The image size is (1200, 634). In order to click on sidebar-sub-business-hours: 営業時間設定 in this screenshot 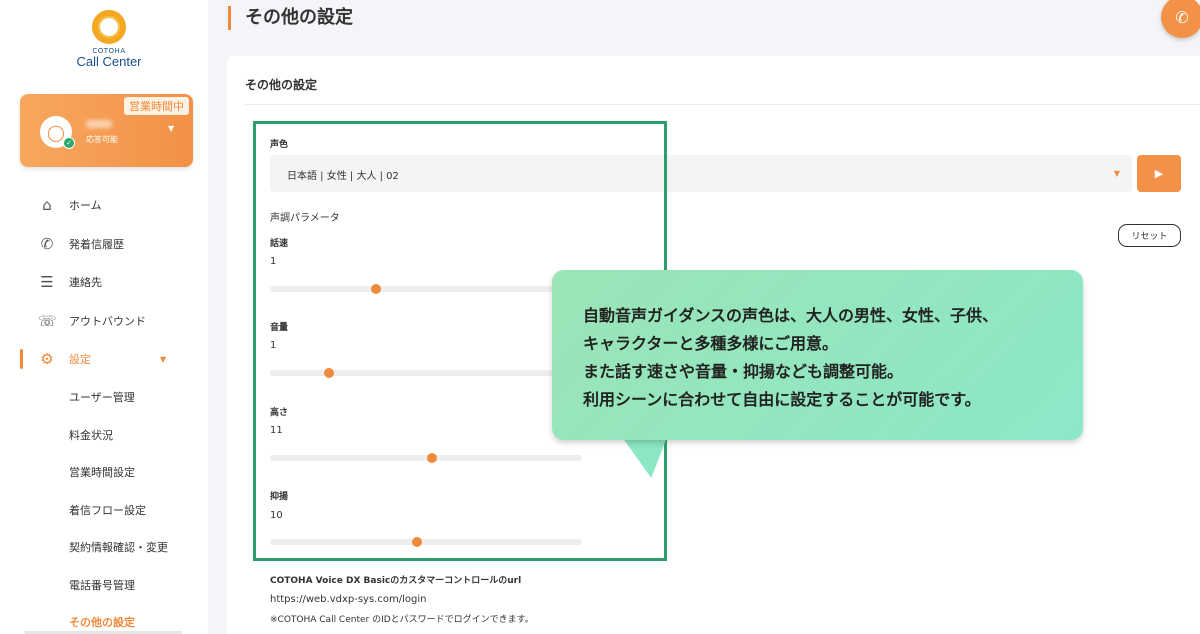, I will do `click(104, 473)`.